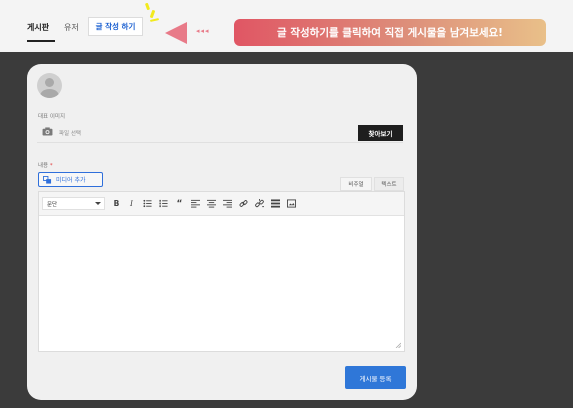 This screenshot has width=573, height=408. I want to click on align-center-icon, so click(211, 203).